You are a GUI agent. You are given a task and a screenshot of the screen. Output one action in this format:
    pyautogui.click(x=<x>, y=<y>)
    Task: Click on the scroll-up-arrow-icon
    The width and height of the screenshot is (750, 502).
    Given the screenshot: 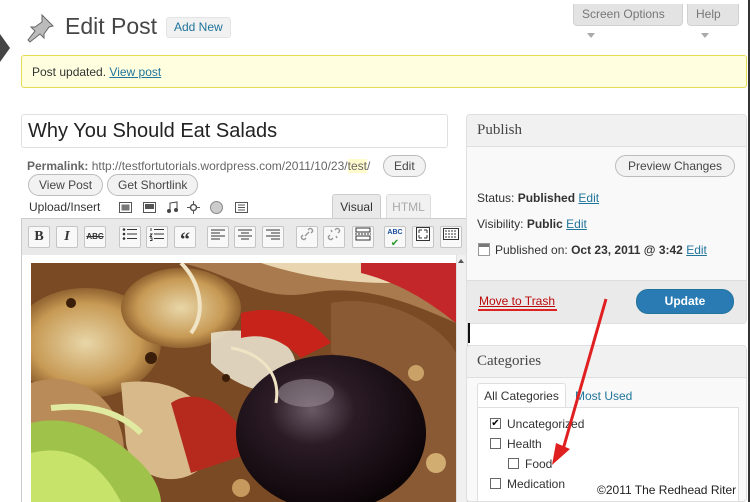 What is the action you would take?
    pyautogui.click(x=461, y=261)
    